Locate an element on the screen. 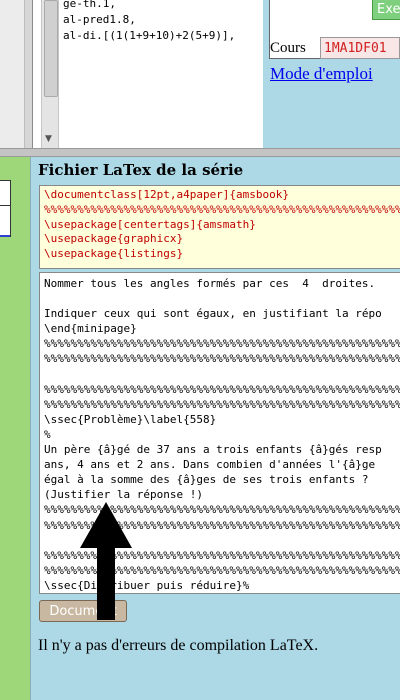 This screenshot has width=400, height=700. code-scrollbar: ▼ is located at coordinates (50, 74).